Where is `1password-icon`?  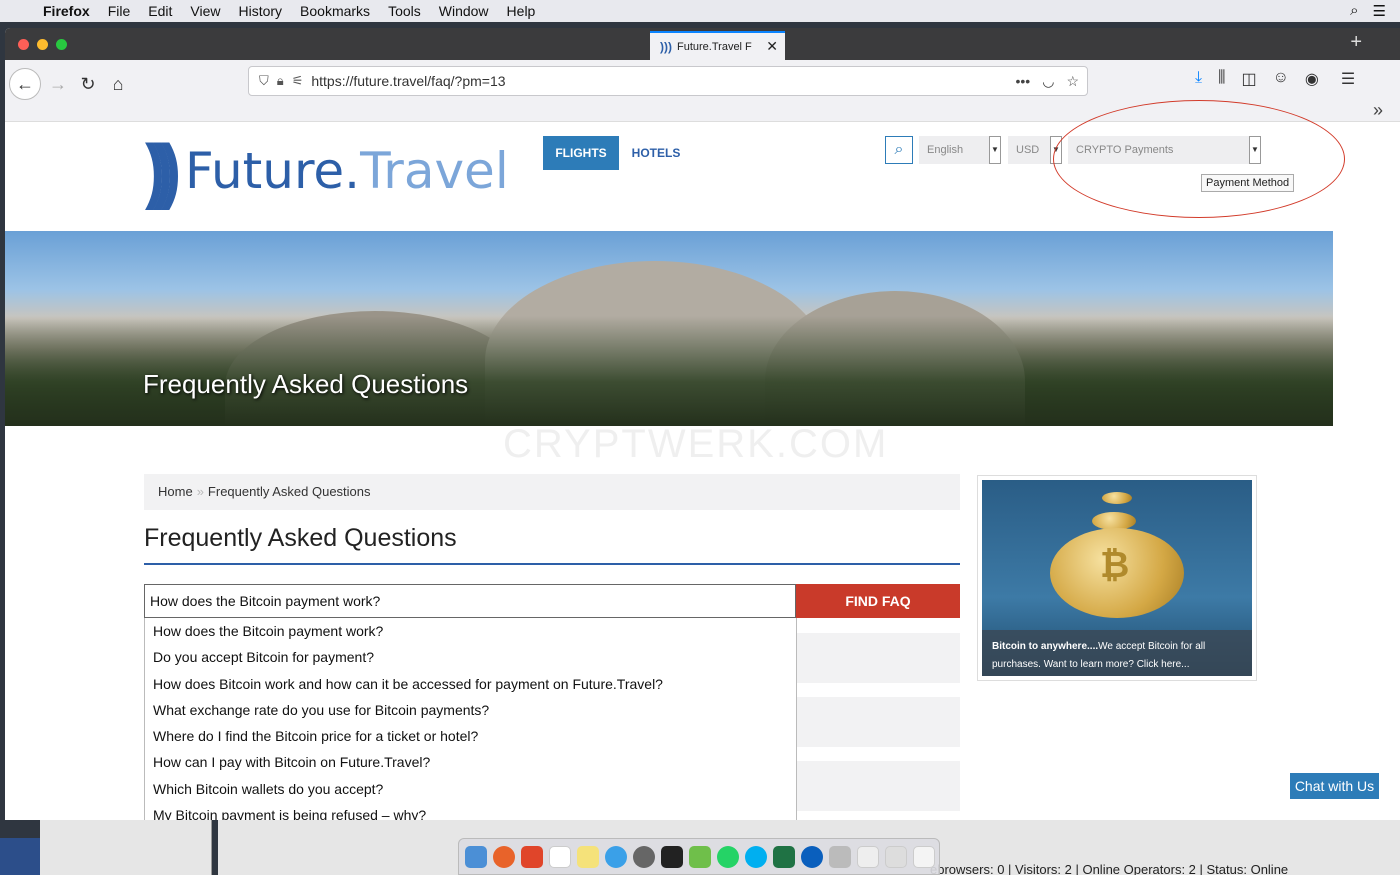
1password-icon is located at coordinates (812, 856).